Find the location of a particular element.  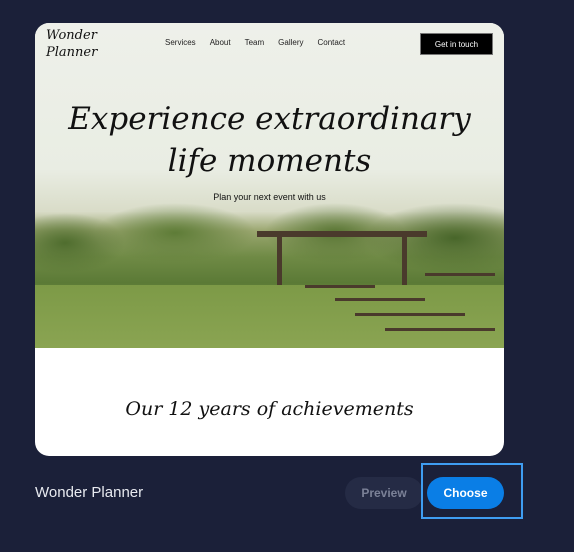

nav-gallery: Gallery is located at coordinates (290, 42).